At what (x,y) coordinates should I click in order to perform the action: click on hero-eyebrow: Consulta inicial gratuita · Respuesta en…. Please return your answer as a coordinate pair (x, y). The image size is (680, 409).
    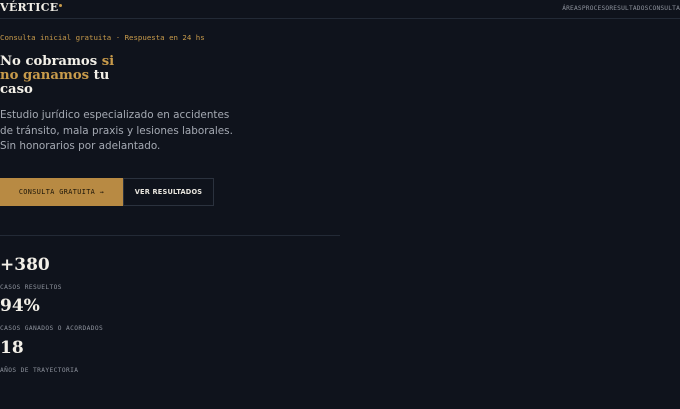
    Looking at the image, I should click on (102, 37).